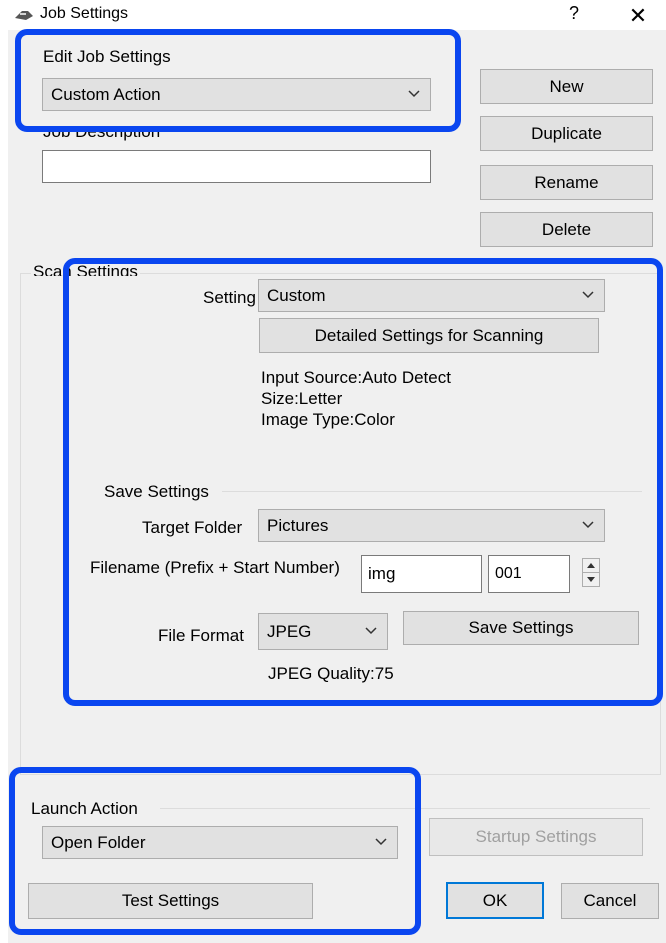 The image size is (666, 943). What do you see at coordinates (610, 901) in the screenshot?
I see `cancel-button: Cancel` at bounding box center [610, 901].